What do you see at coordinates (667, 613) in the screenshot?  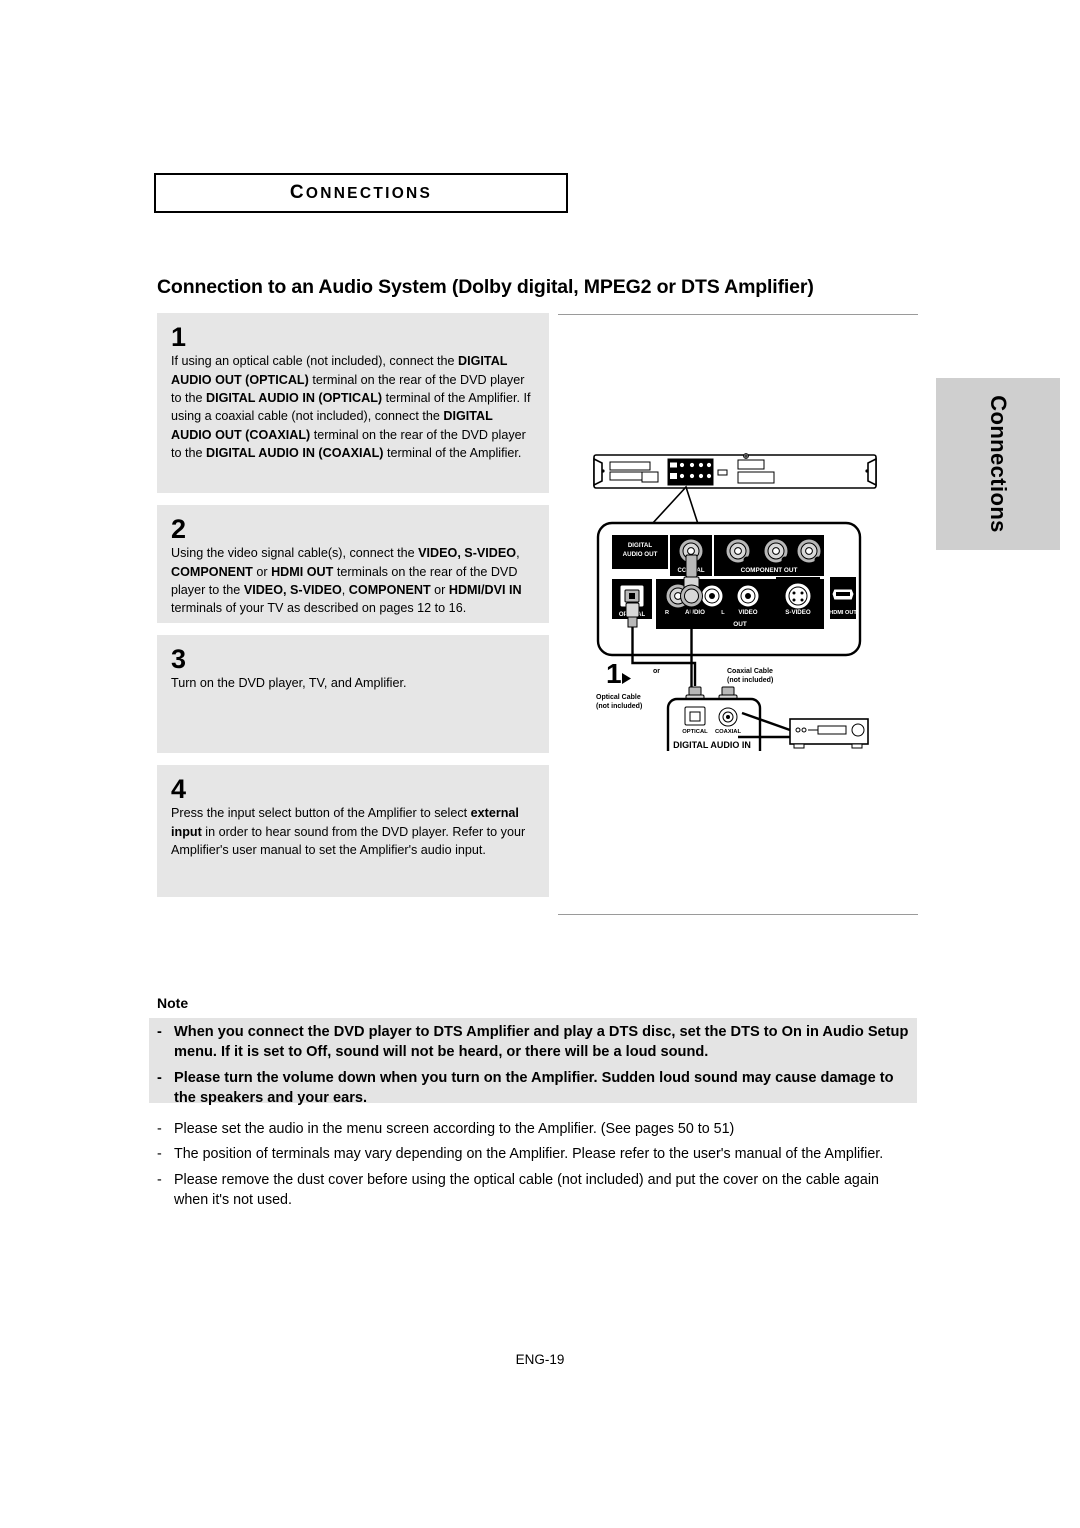 I see `svg-text: R` at bounding box center [667, 613].